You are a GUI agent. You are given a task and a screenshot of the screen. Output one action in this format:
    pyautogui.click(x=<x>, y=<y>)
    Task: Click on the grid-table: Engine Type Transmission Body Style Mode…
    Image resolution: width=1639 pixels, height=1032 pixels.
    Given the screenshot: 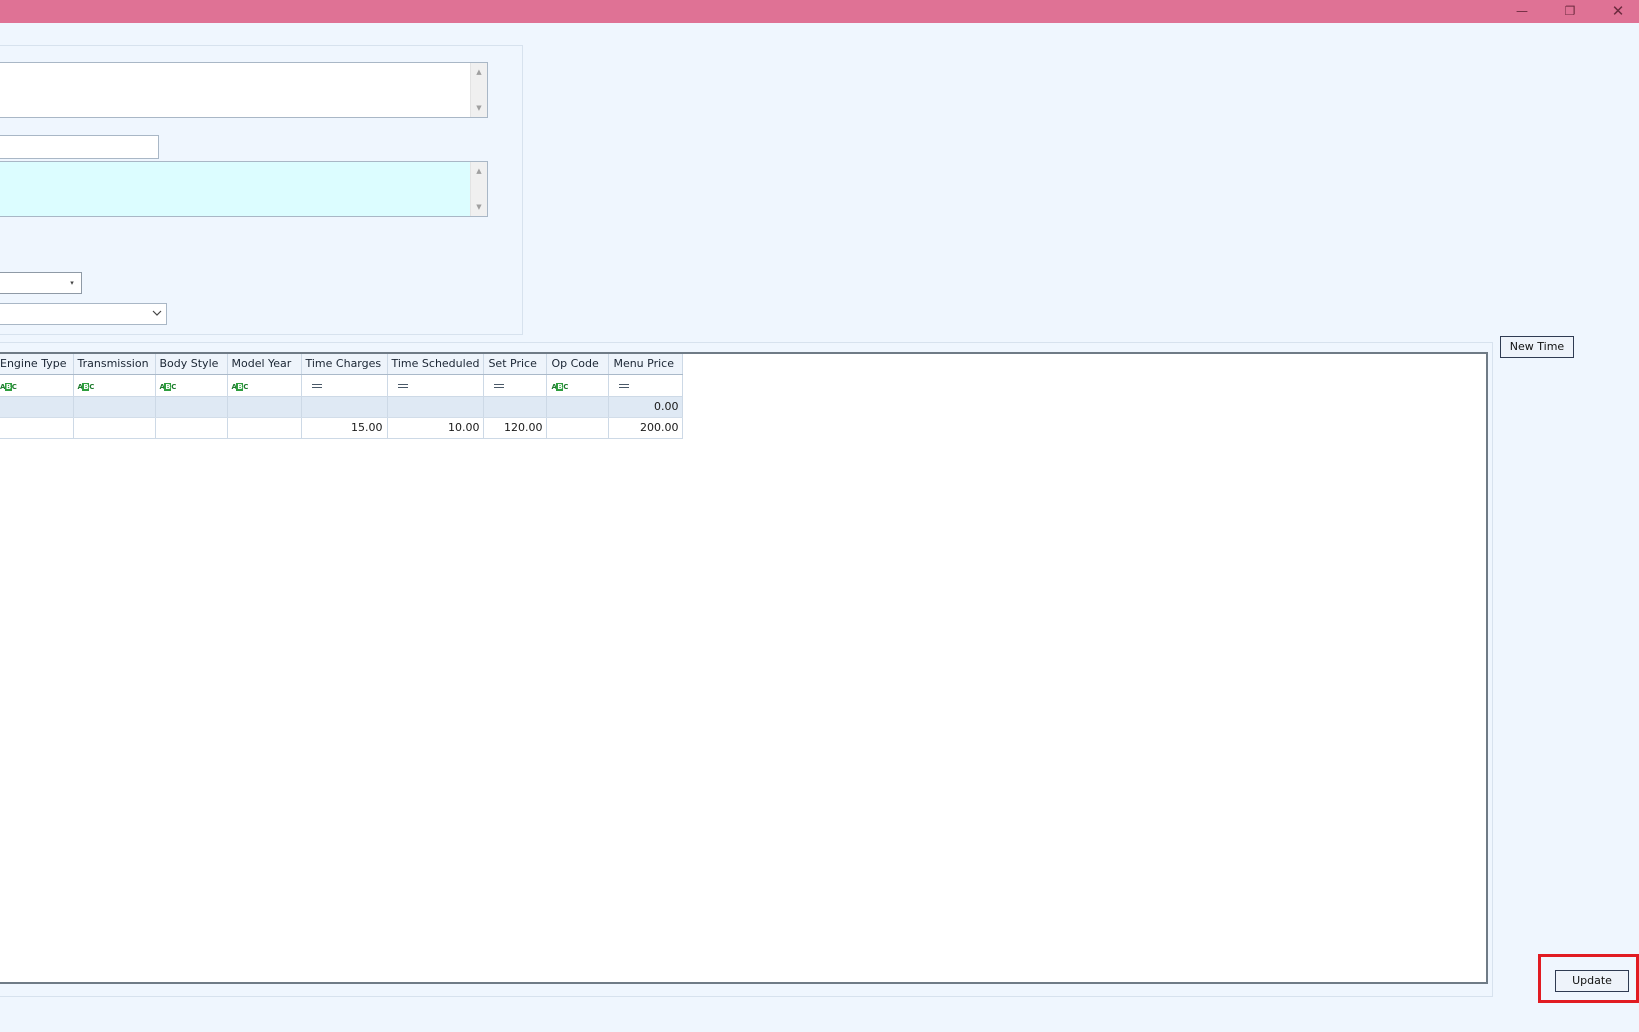 What is the action you would take?
    pyautogui.click(x=342, y=396)
    